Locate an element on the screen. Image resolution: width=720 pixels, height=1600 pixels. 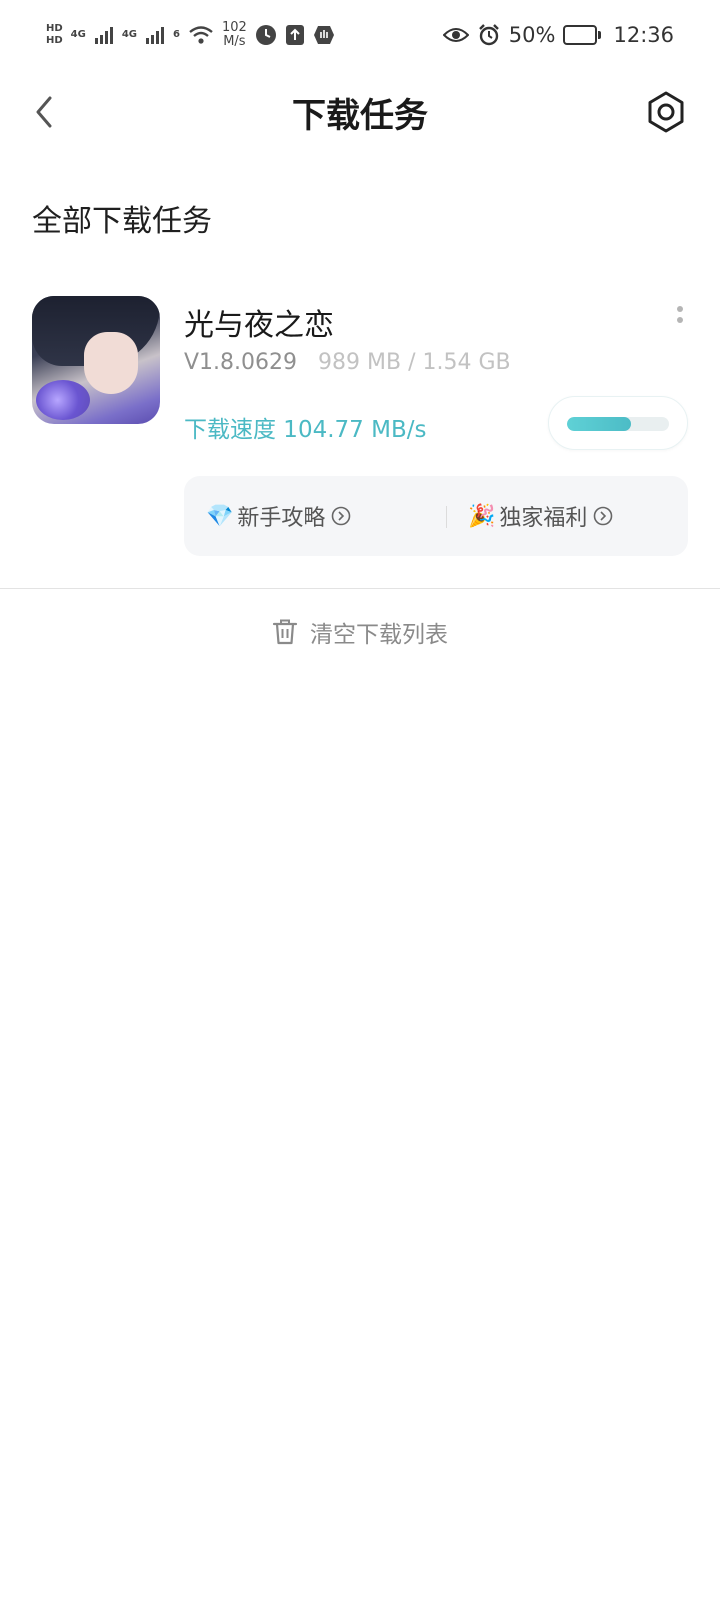
network-speed-value: 102 is located at coordinates (234, 27).